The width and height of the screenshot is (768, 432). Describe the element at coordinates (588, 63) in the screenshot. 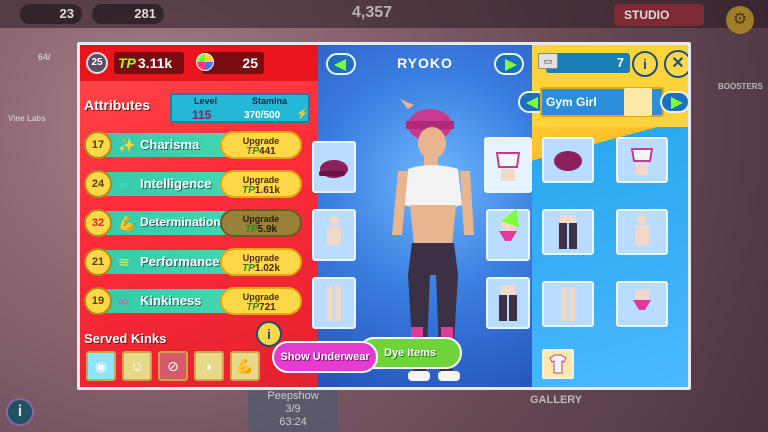

I see `ticket-count: 7` at that location.